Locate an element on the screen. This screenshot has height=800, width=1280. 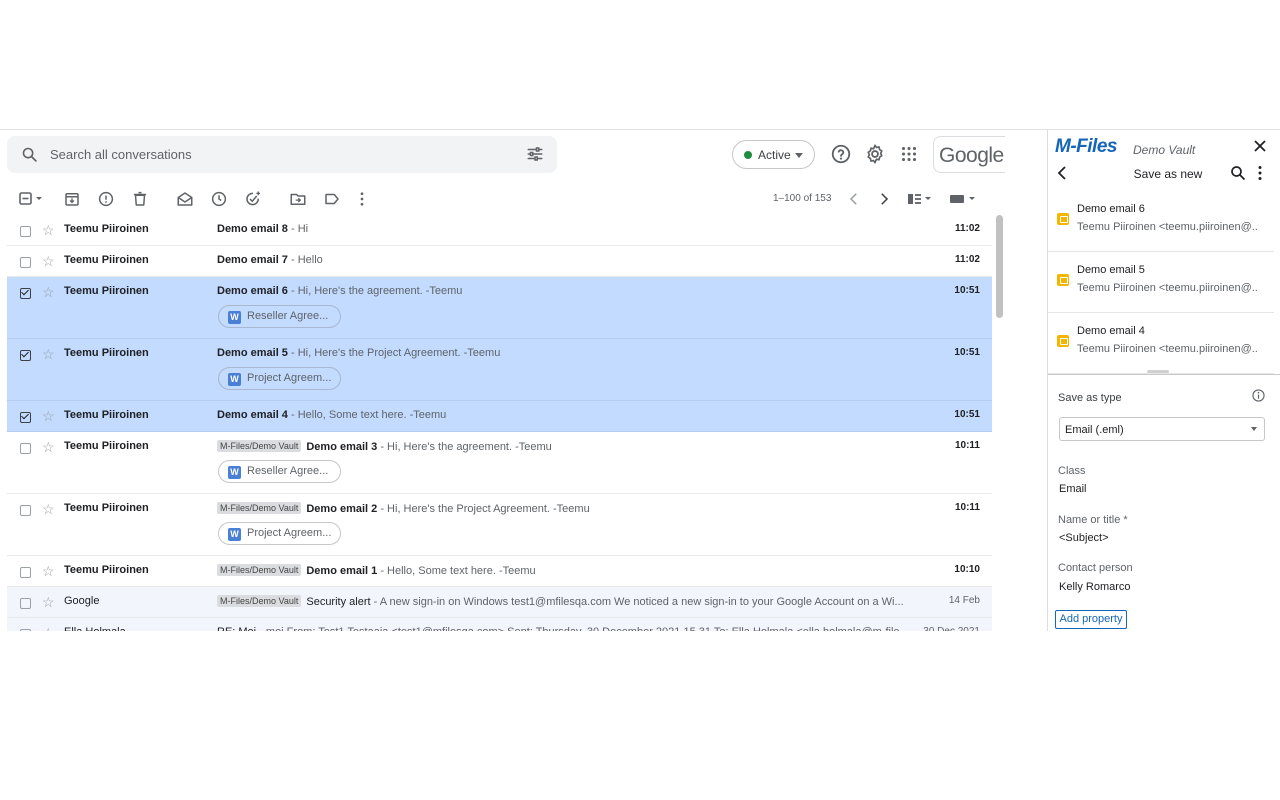
contact-person-value: Kelly Romarco is located at coordinates (1095, 587).